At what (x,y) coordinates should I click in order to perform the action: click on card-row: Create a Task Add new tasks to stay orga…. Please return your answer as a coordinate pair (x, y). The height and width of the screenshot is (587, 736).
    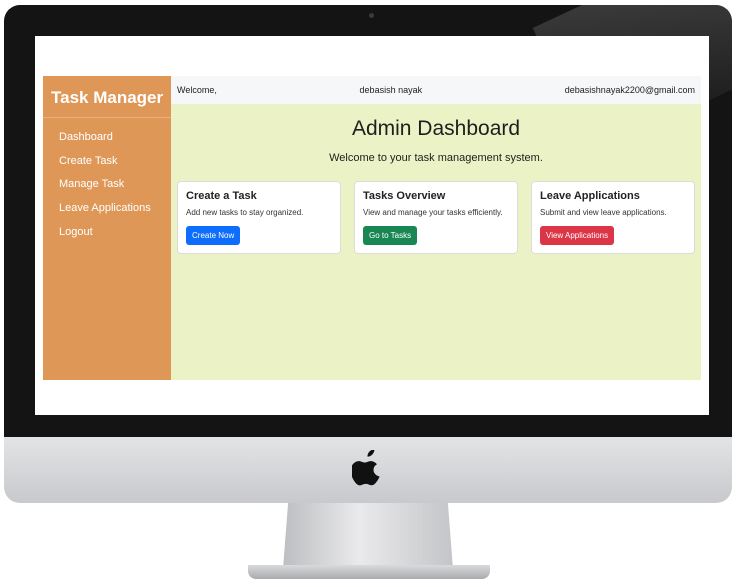
    Looking at the image, I should click on (436, 217).